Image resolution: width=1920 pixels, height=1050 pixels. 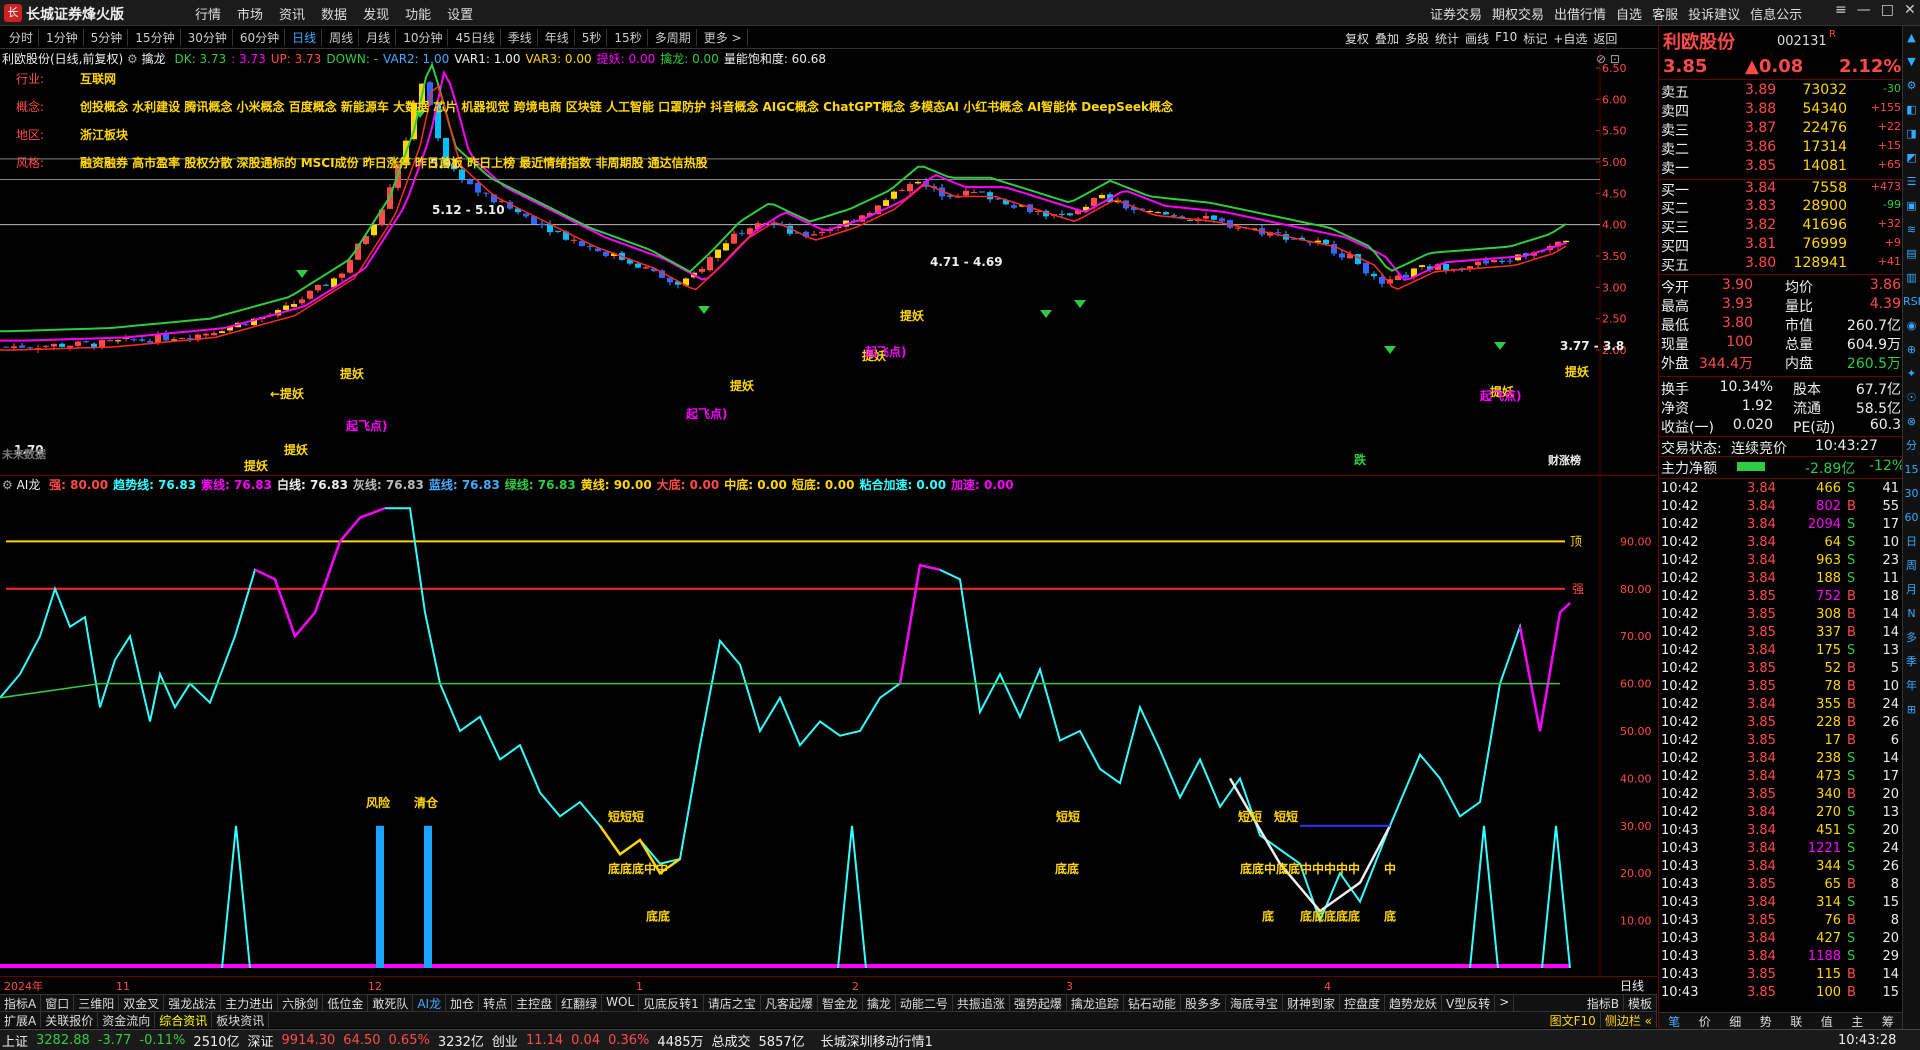 What do you see at coordinates (1735, 1021) in the screenshot?
I see `quote-tab-2: 细` at bounding box center [1735, 1021].